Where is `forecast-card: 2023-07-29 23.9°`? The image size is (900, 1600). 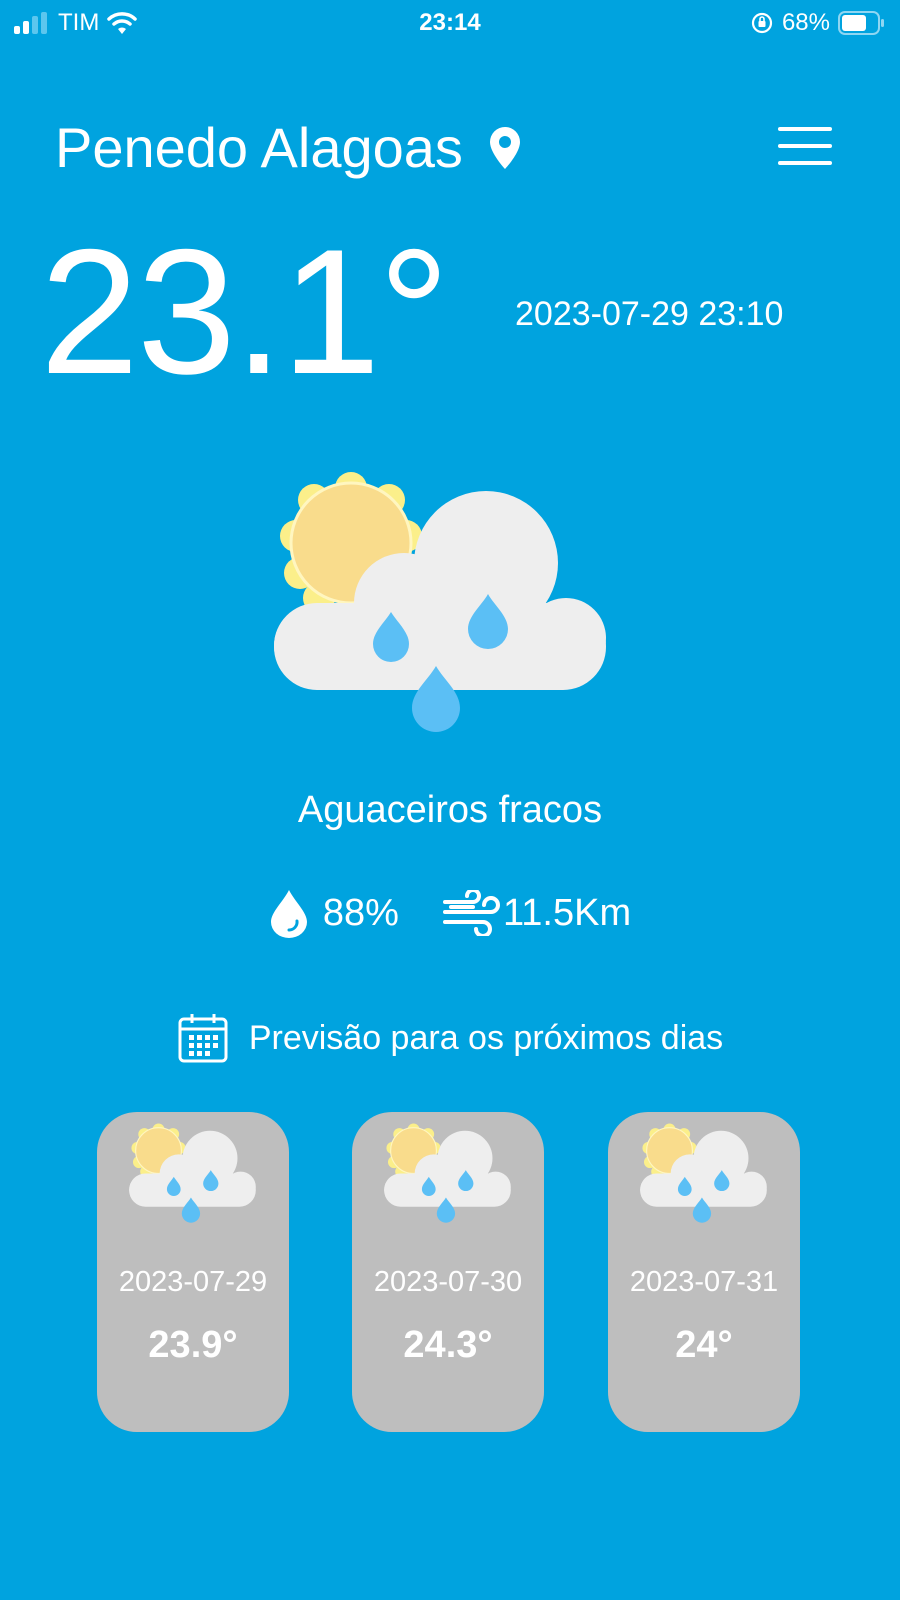 forecast-card: 2023-07-29 23.9° is located at coordinates (193, 1272).